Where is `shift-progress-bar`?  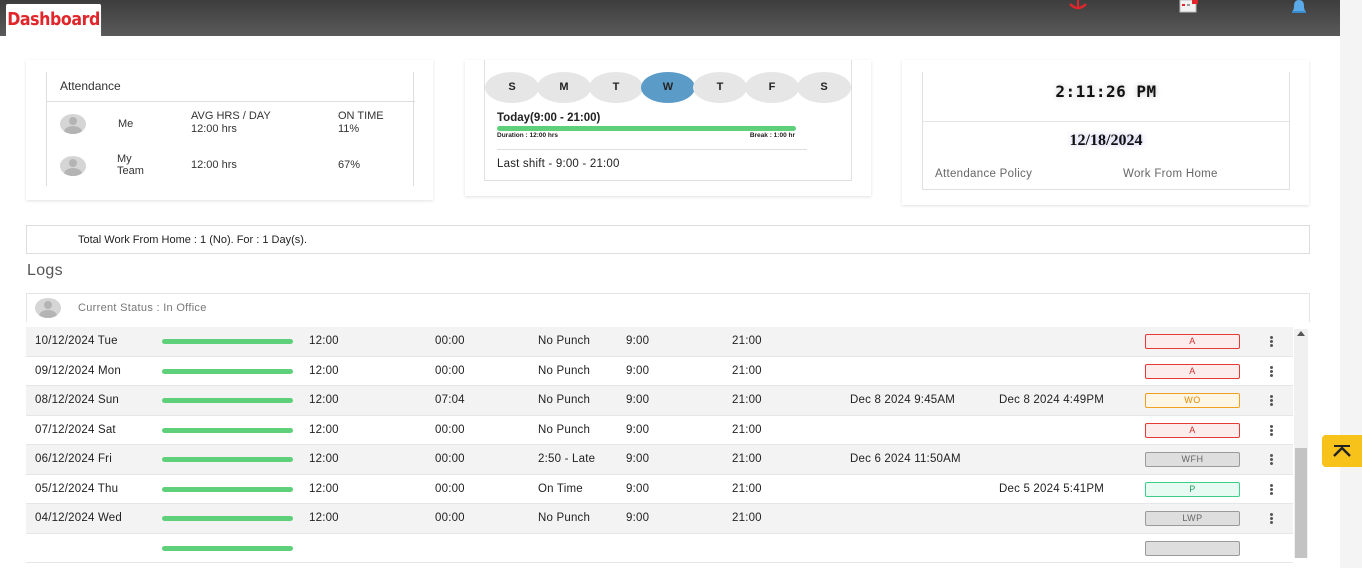
shift-progress-bar is located at coordinates (646, 128).